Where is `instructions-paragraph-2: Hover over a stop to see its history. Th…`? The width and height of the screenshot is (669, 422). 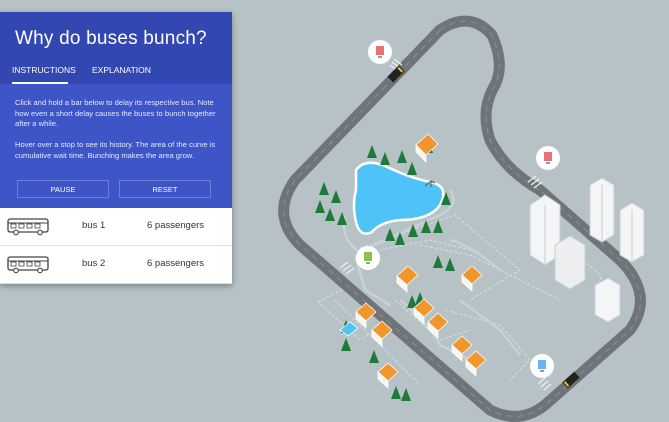 instructions-paragraph-2: Hover over a stop to see its history. Th… is located at coordinates (115, 150).